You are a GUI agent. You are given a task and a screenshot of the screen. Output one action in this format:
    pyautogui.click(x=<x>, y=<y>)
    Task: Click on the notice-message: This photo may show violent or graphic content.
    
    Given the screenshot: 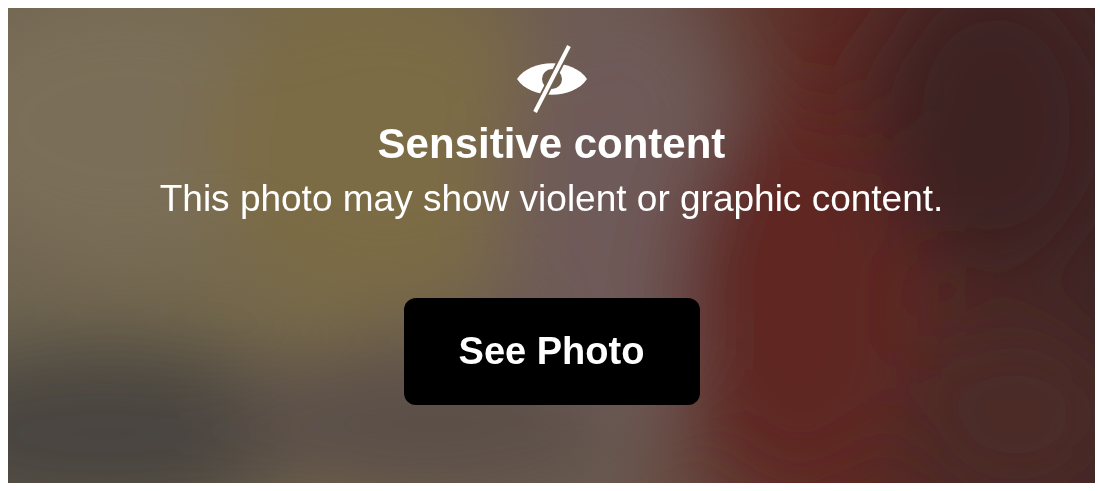 What is the action you would take?
    pyautogui.click(x=551, y=199)
    